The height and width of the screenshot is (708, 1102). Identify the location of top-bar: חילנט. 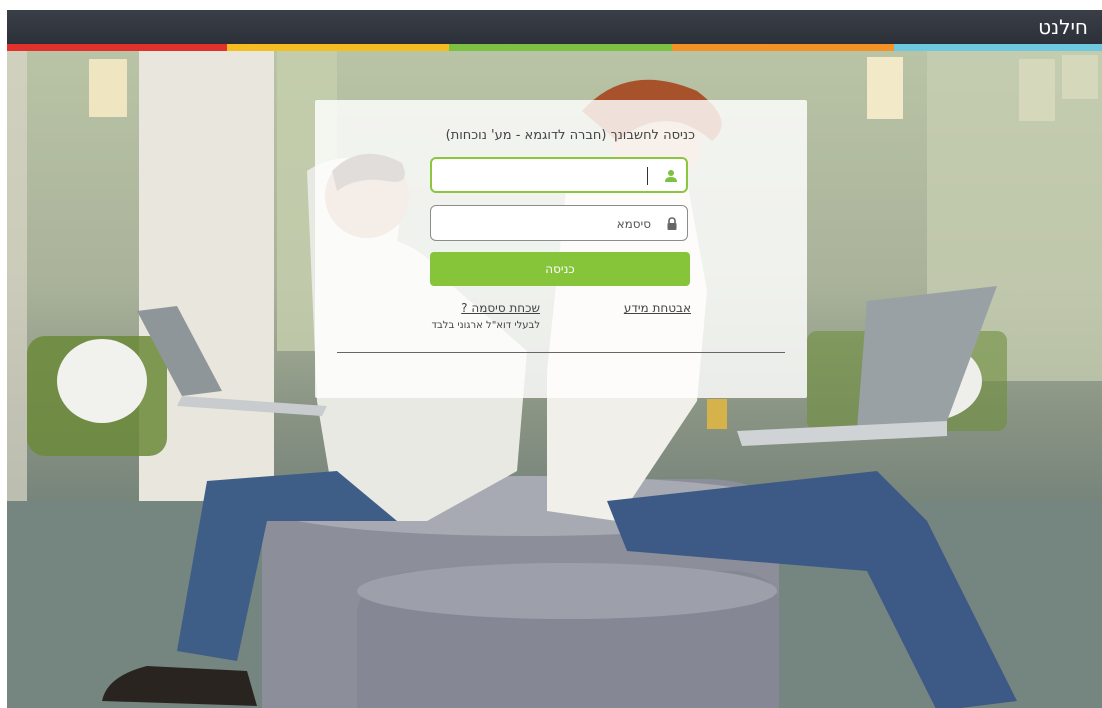
(554, 27).